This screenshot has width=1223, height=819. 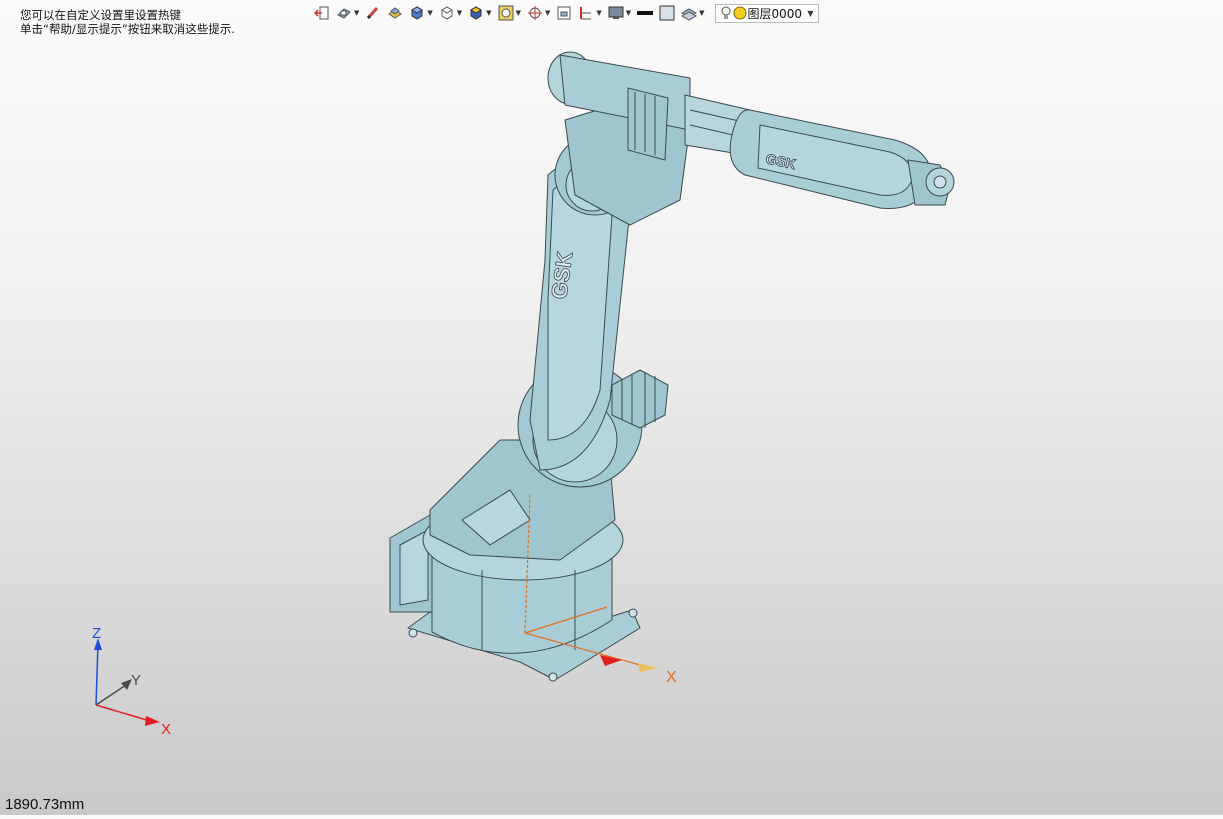 I want to click on exit-button, so click(x=322, y=13).